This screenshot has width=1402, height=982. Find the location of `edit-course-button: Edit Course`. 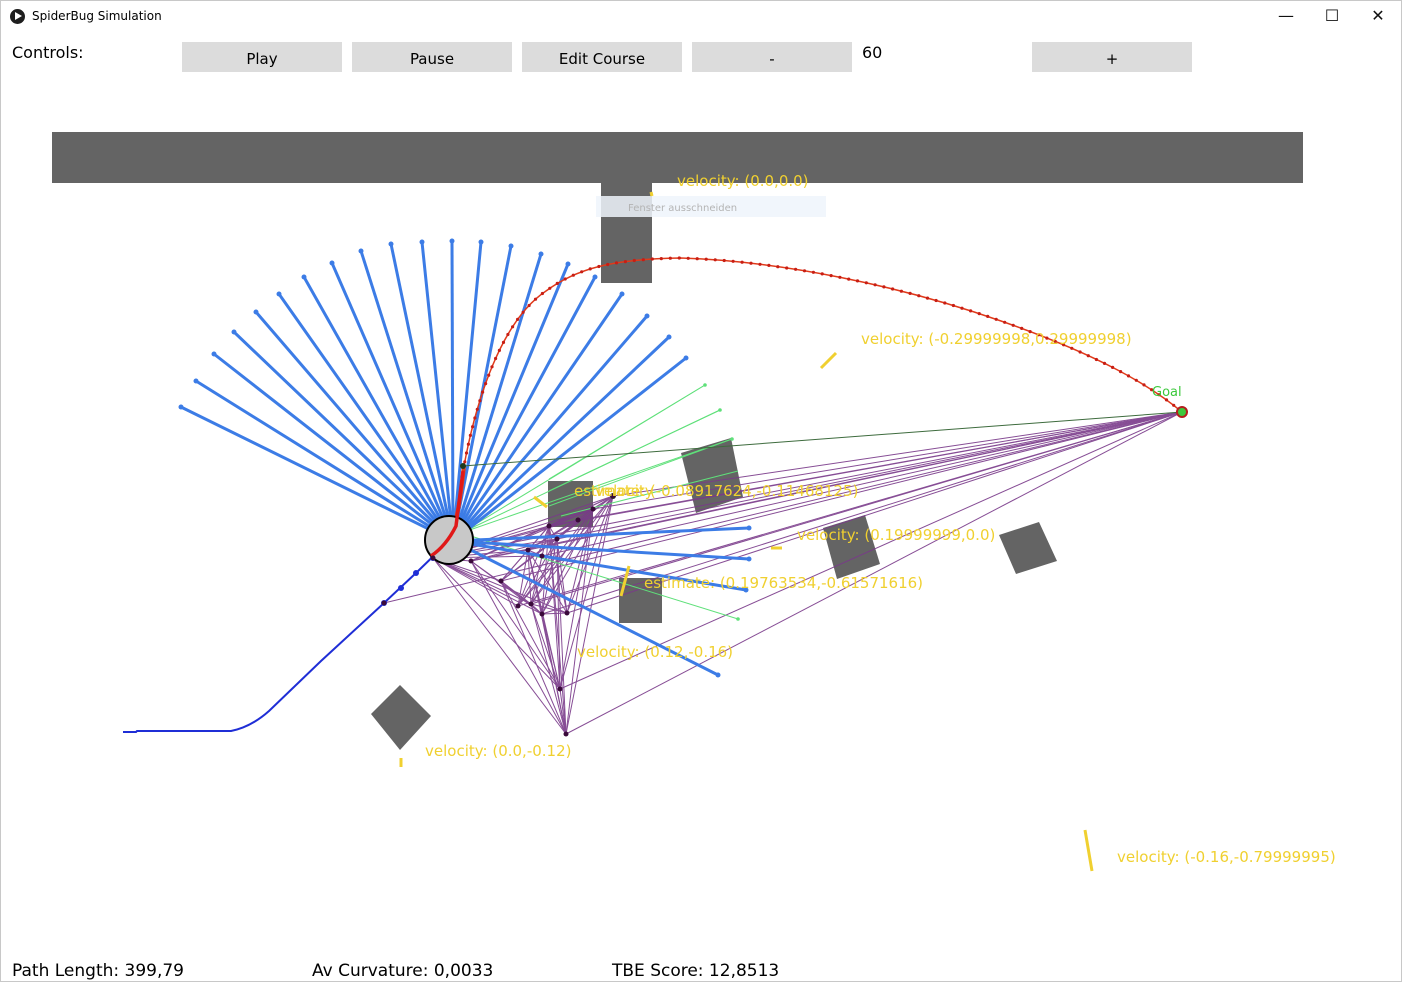

edit-course-button: Edit Course is located at coordinates (602, 57).